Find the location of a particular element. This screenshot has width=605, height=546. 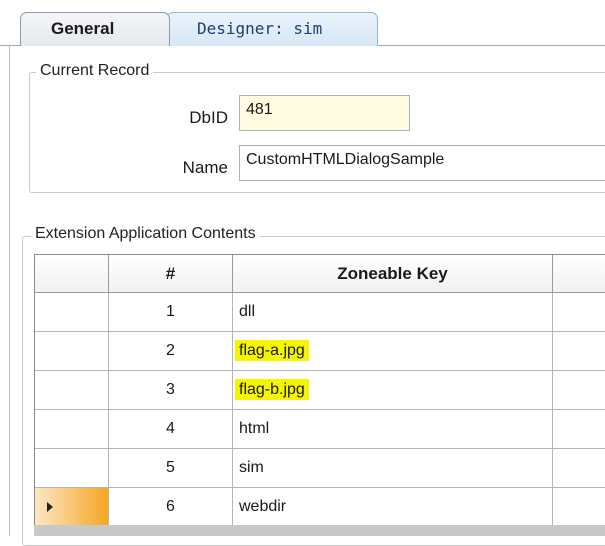

row-key-text: flag-b.jpg is located at coordinates (272, 389).